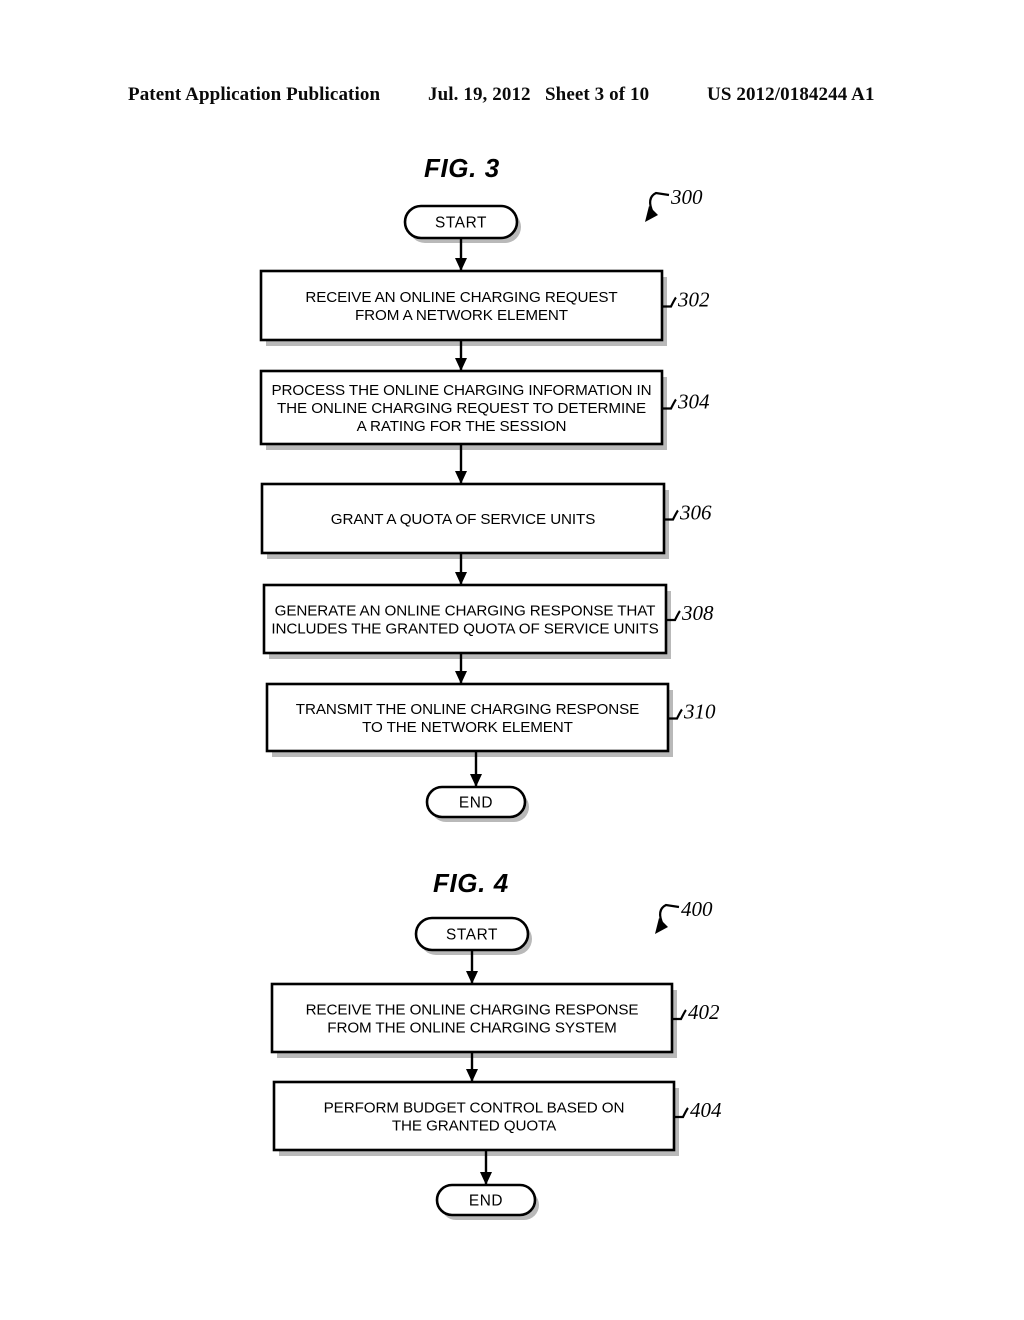  What do you see at coordinates (695, 513) in the screenshot?
I see `reference-number: 306` at bounding box center [695, 513].